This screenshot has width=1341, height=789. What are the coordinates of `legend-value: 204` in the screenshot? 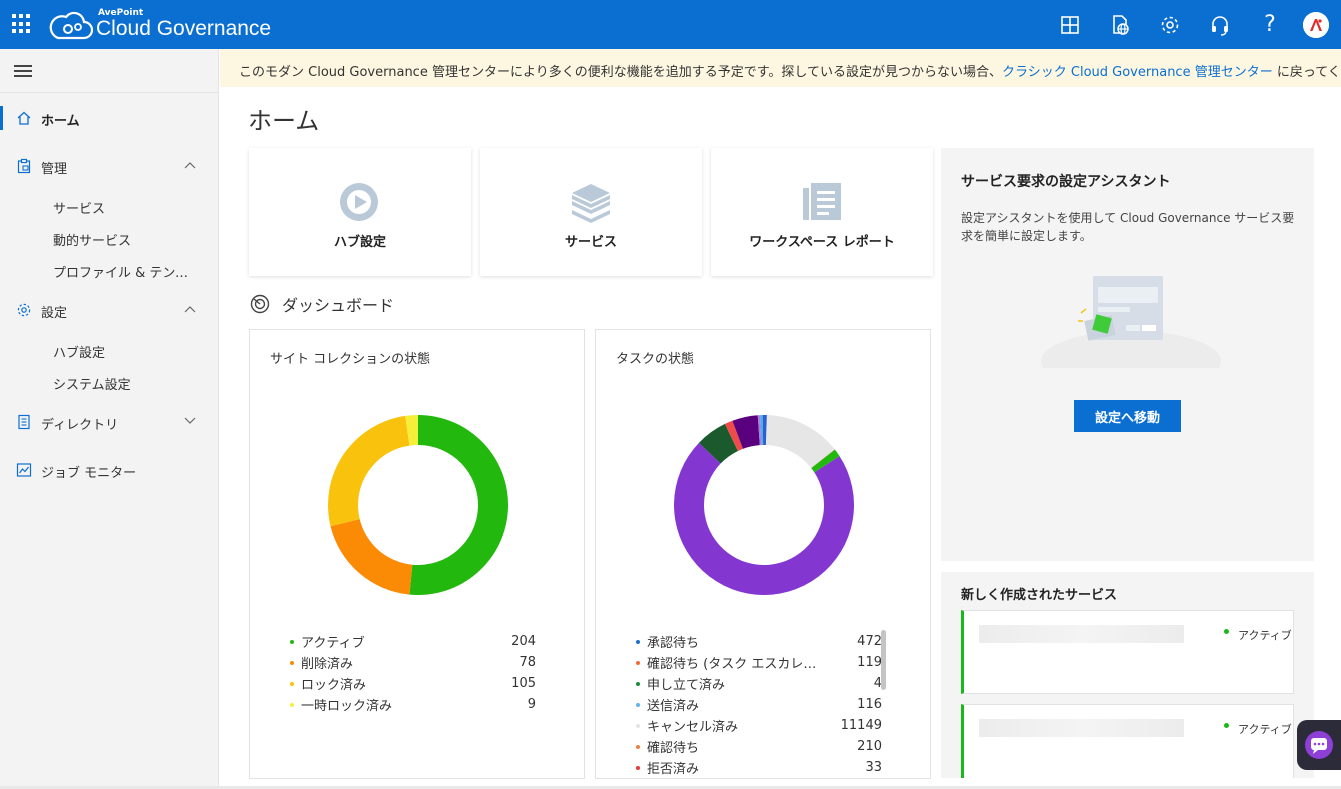 It's located at (523, 641).